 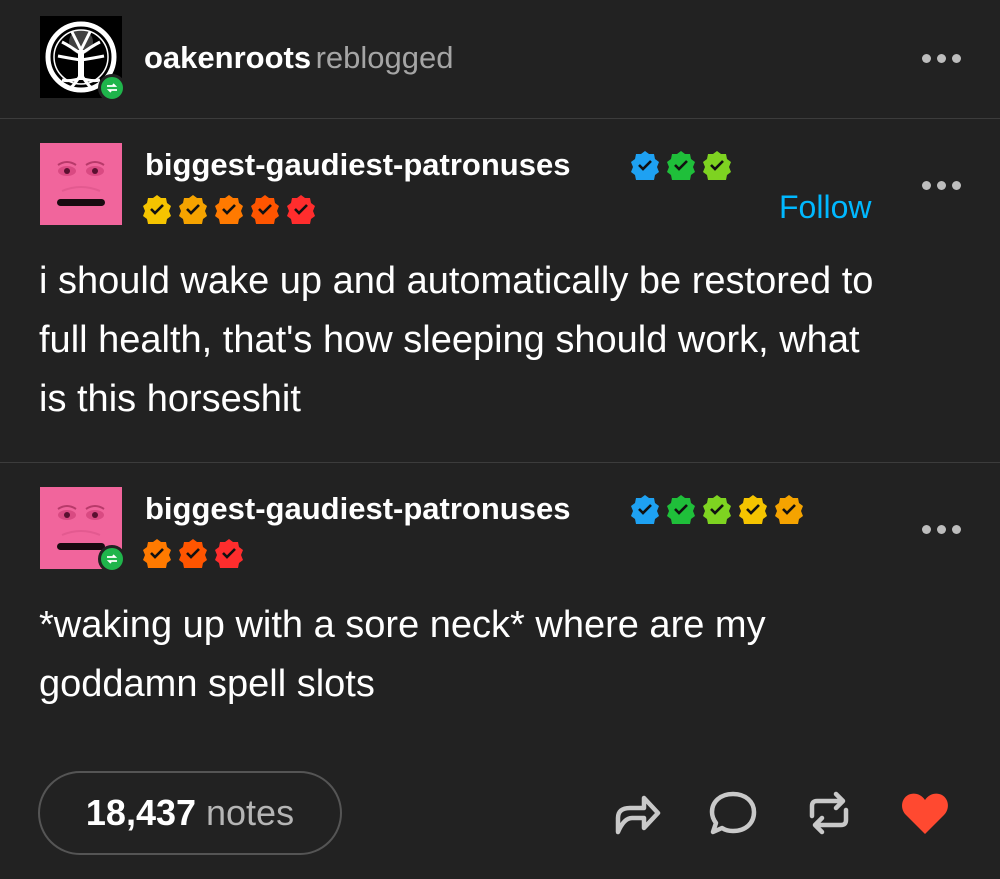 What do you see at coordinates (170, 399) in the screenshot?
I see `post-text-line: is this horseshit` at bounding box center [170, 399].